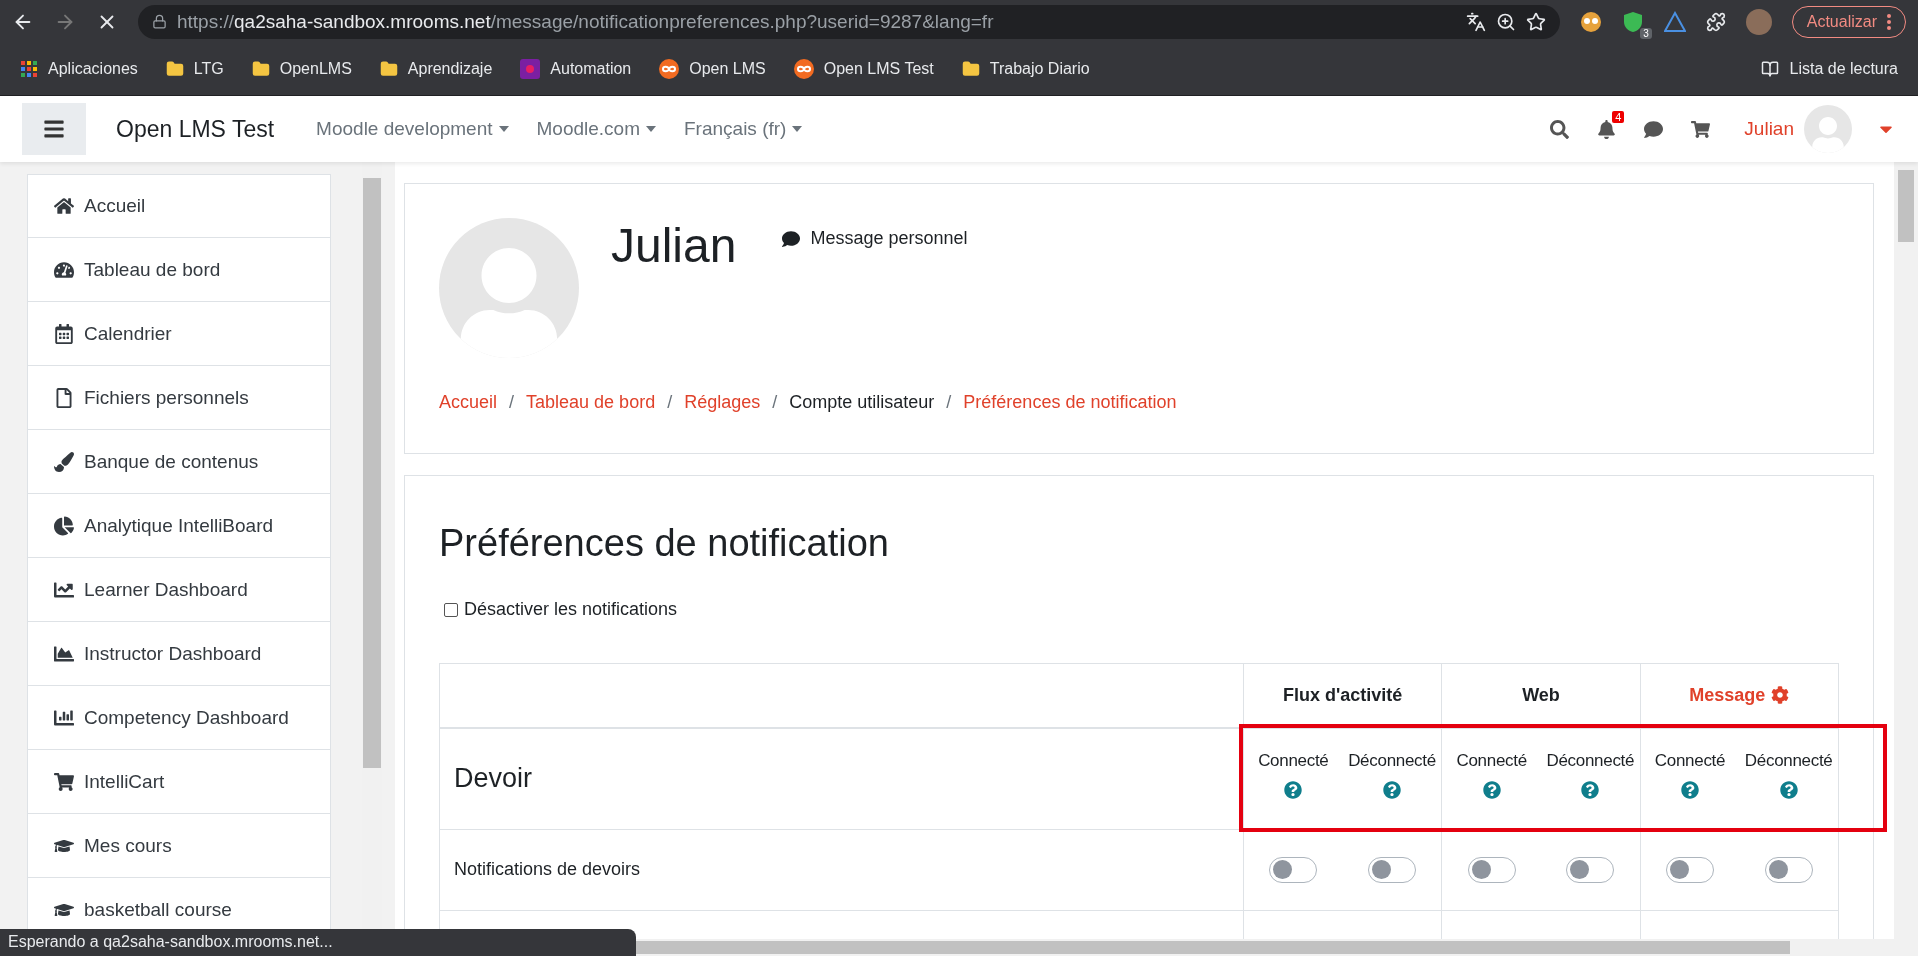 Image resolution: width=1918 pixels, height=956 pixels. What do you see at coordinates (179, 782) in the screenshot?
I see `sidebar-item: IntelliCart` at bounding box center [179, 782].